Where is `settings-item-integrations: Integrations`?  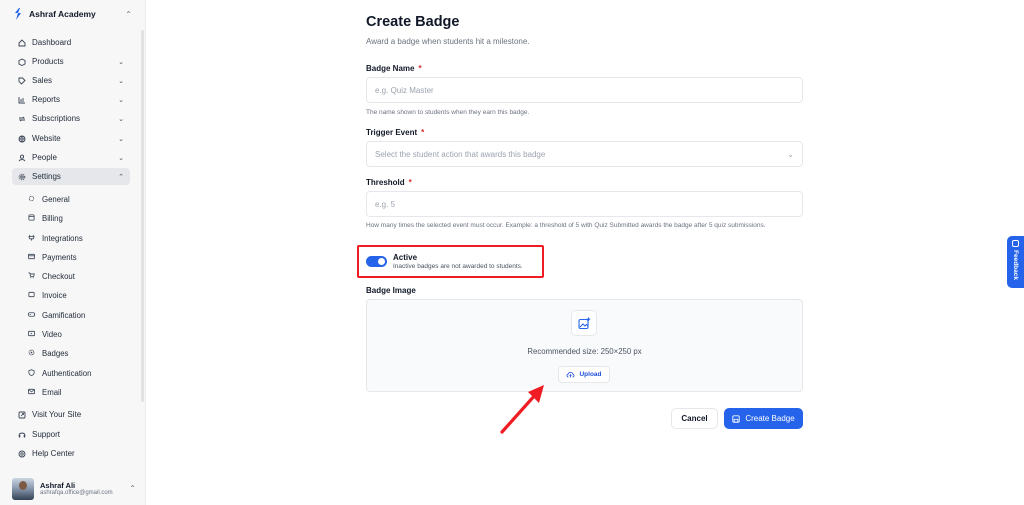
settings-item-integrations: Integrations is located at coordinates (78, 238).